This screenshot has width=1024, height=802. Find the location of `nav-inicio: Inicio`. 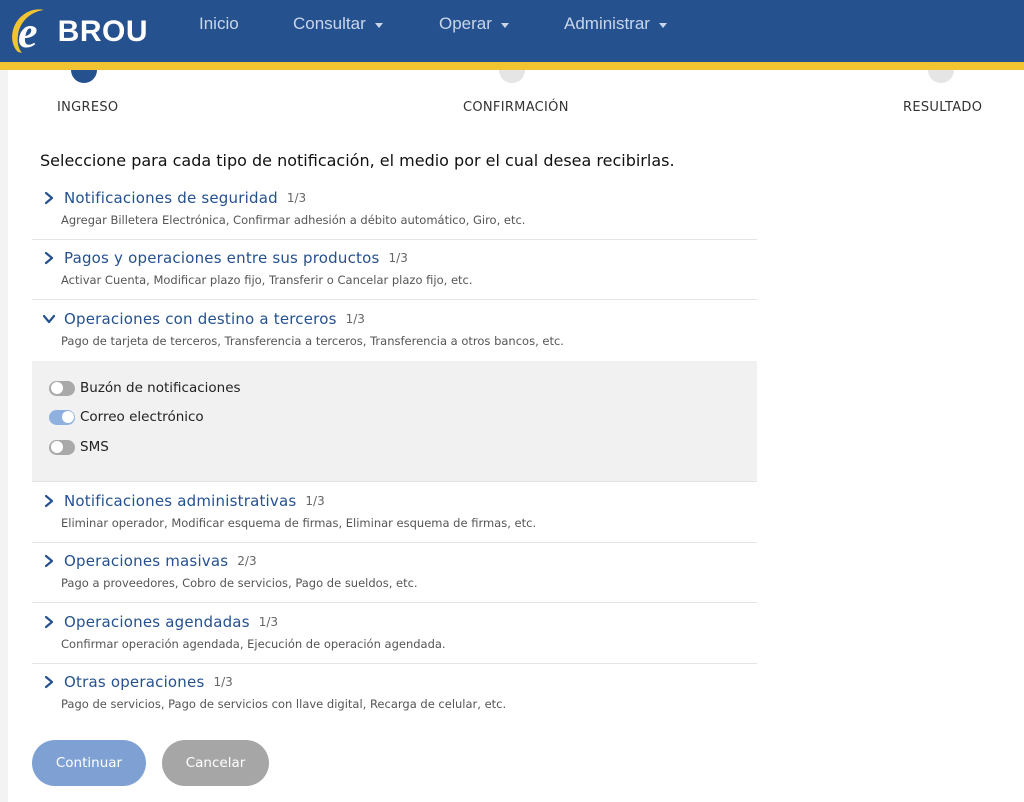

nav-inicio: Inicio is located at coordinates (219, 24).